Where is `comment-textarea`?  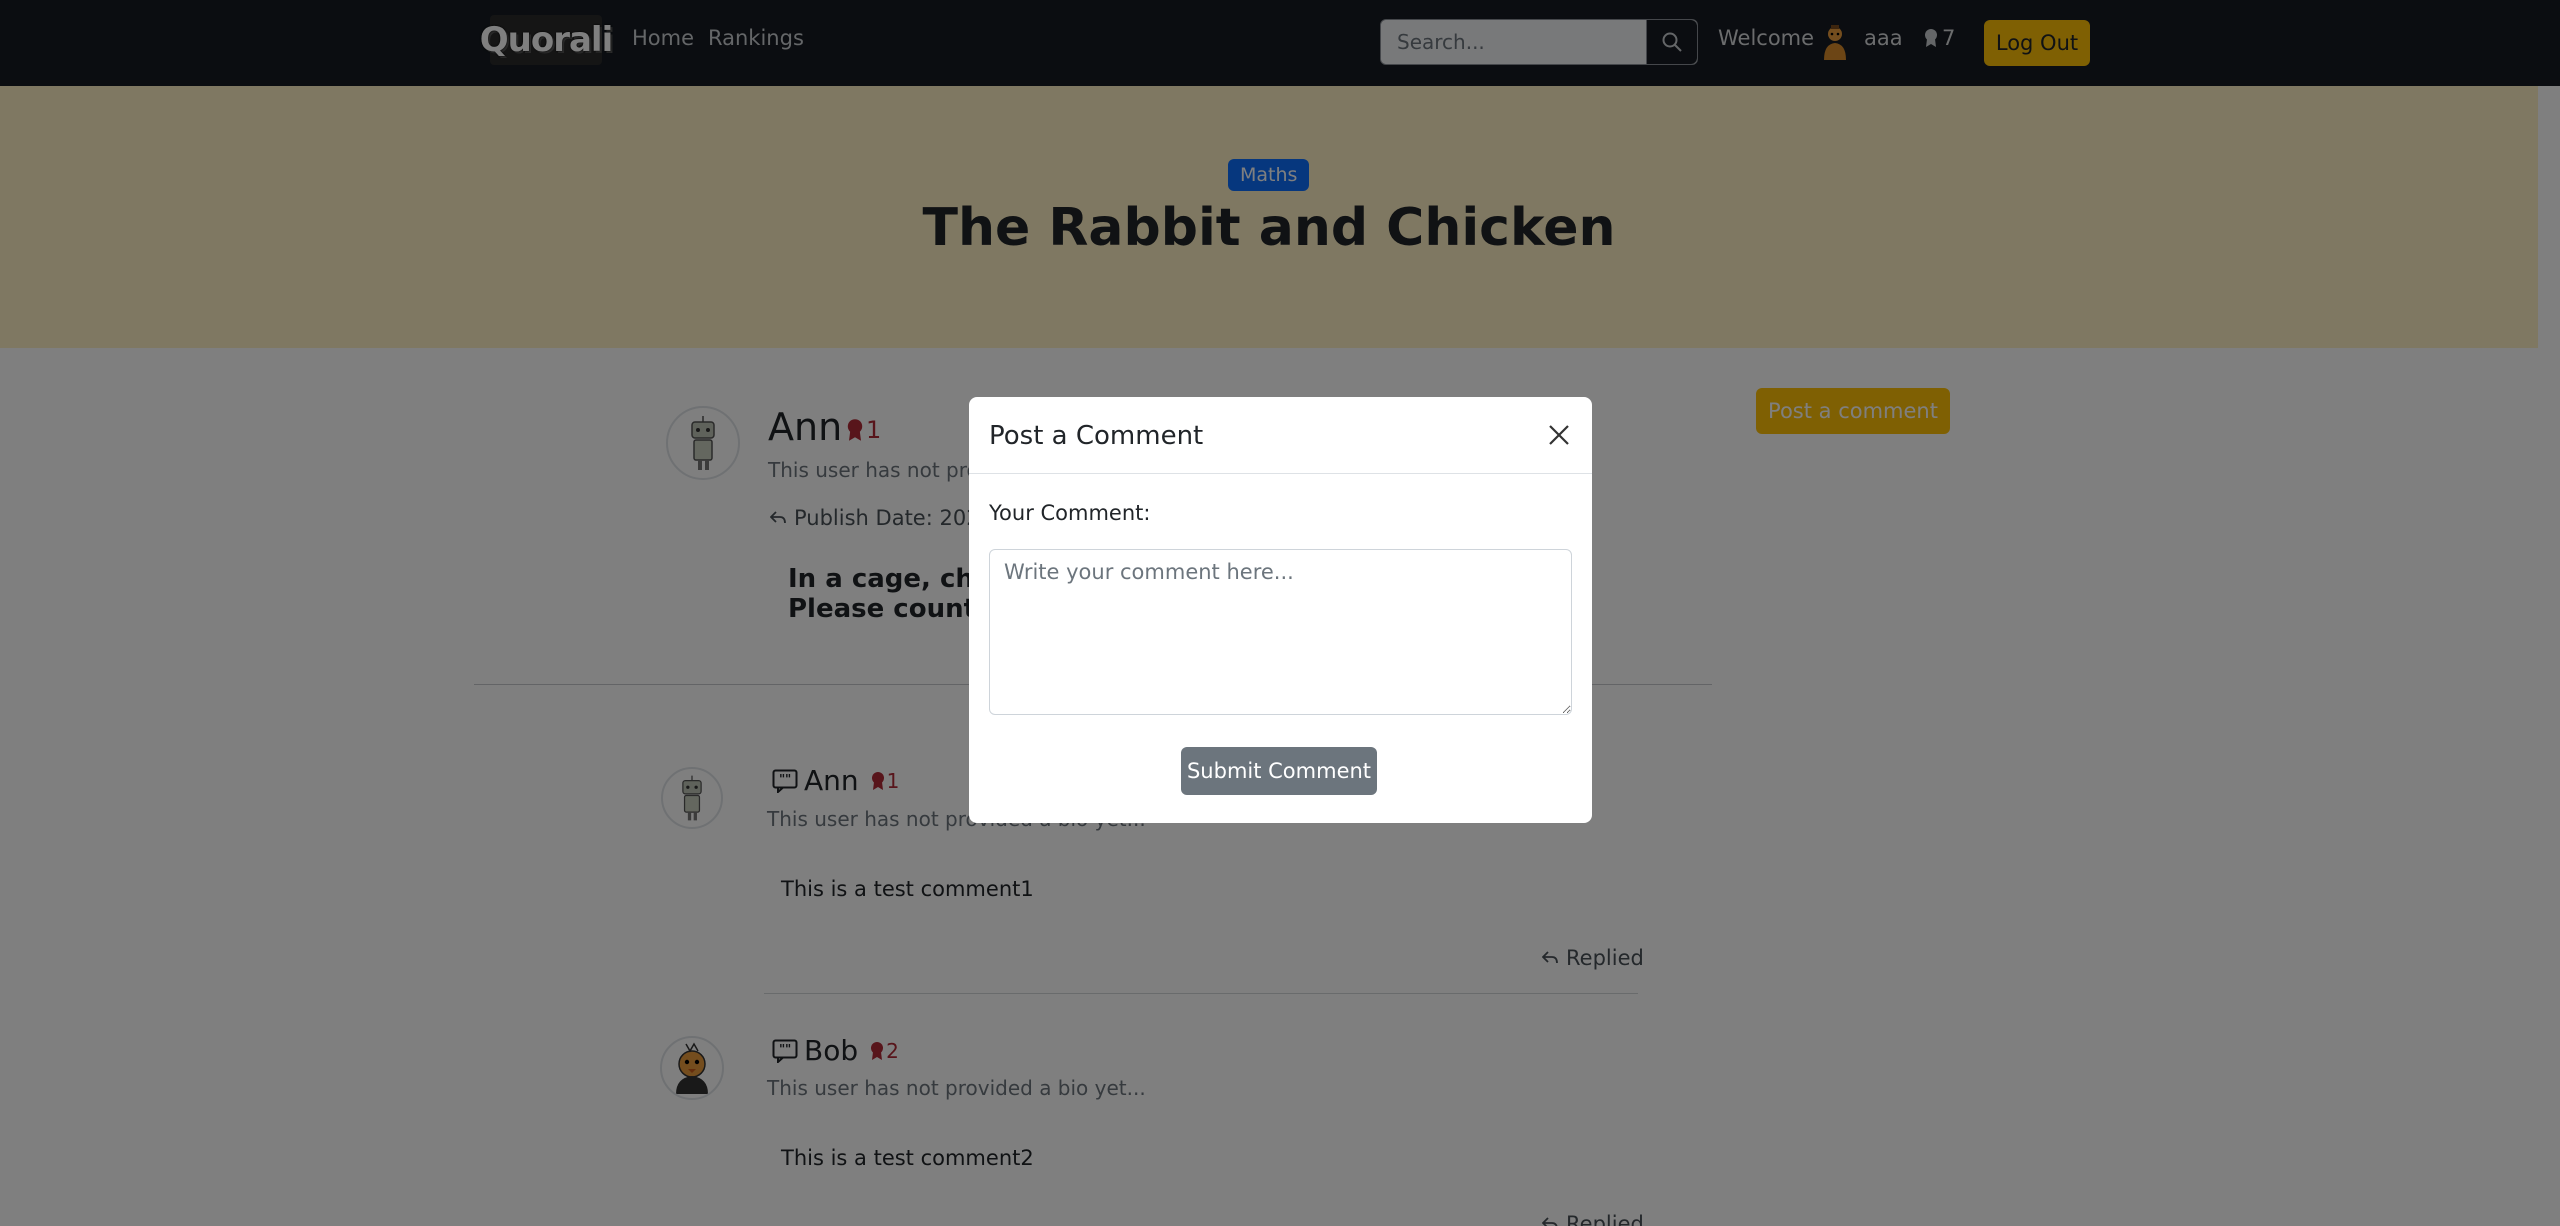
comment-textarea is located at coordinates (1280, 632).